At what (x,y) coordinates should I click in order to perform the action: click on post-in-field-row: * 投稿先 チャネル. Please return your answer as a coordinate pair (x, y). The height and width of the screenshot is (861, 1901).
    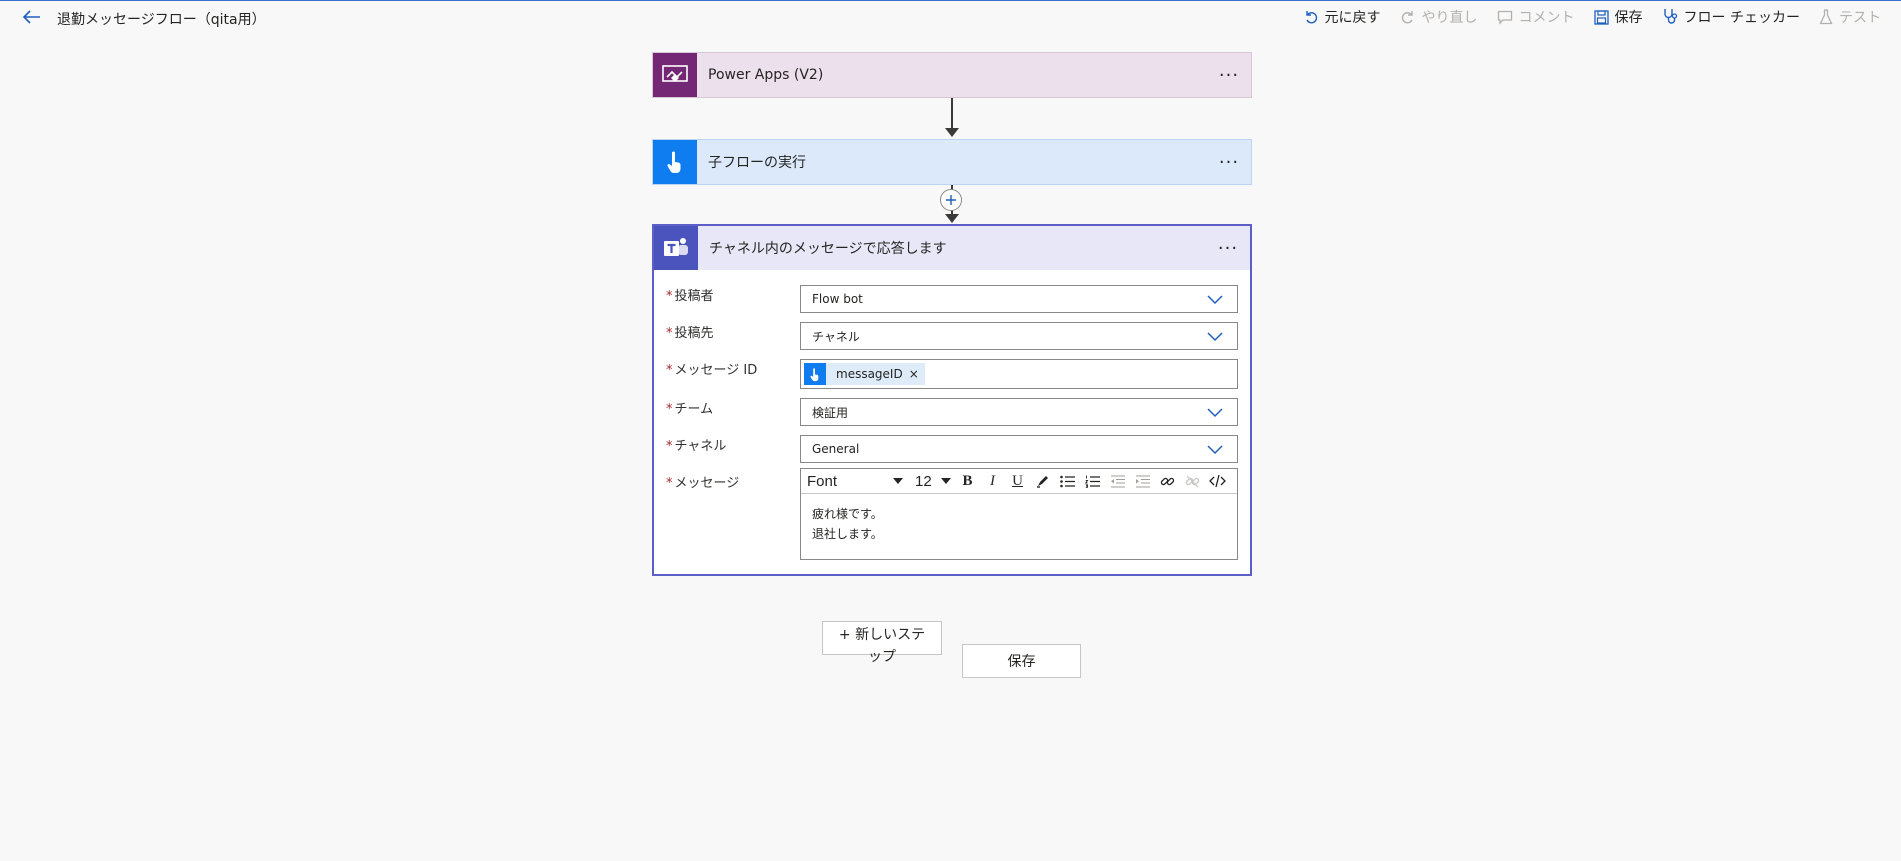
    Looking at the image, I should click on (952, 336).